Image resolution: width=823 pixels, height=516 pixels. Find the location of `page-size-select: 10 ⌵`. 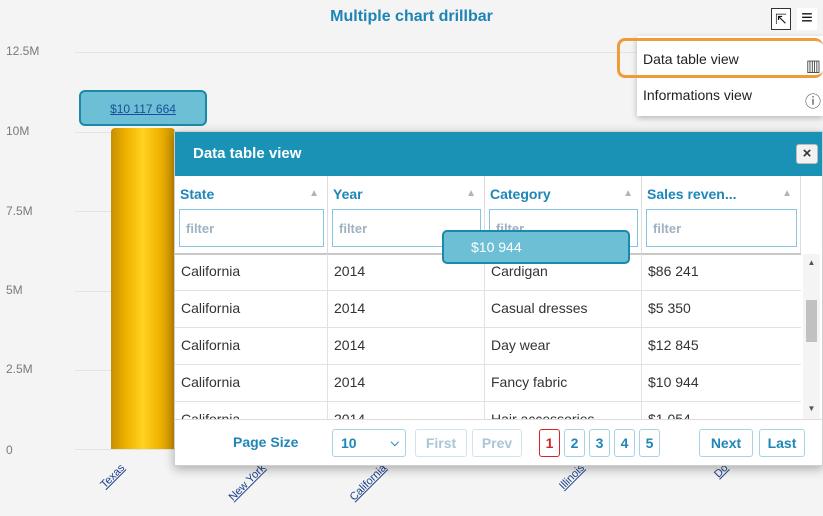

page-size-select: 10 ⌵ is located at coordinates (369, 443).